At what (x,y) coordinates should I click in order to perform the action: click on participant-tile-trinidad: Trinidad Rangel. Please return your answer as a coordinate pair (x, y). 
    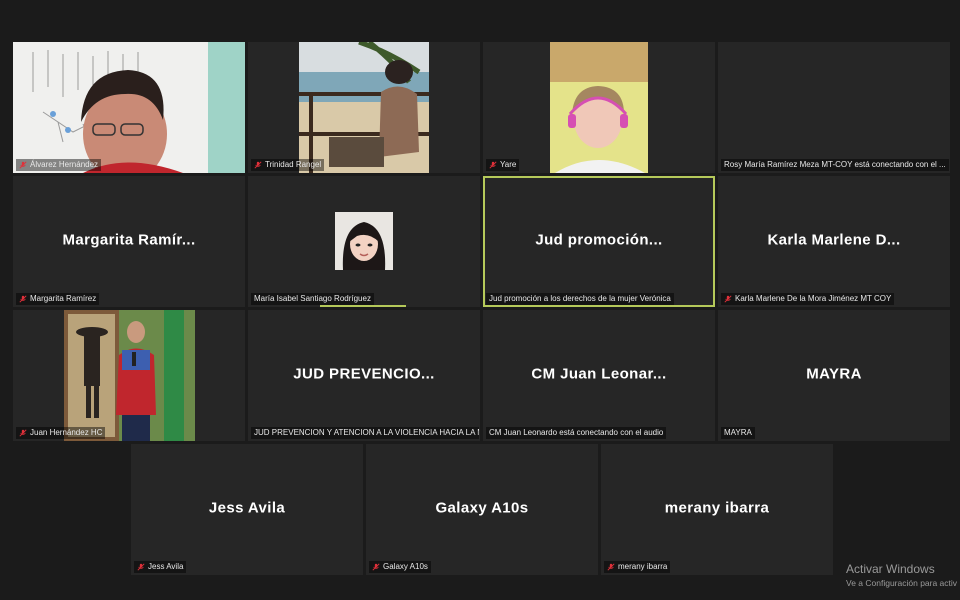
    Looking at the image, I should click on (364, 107).